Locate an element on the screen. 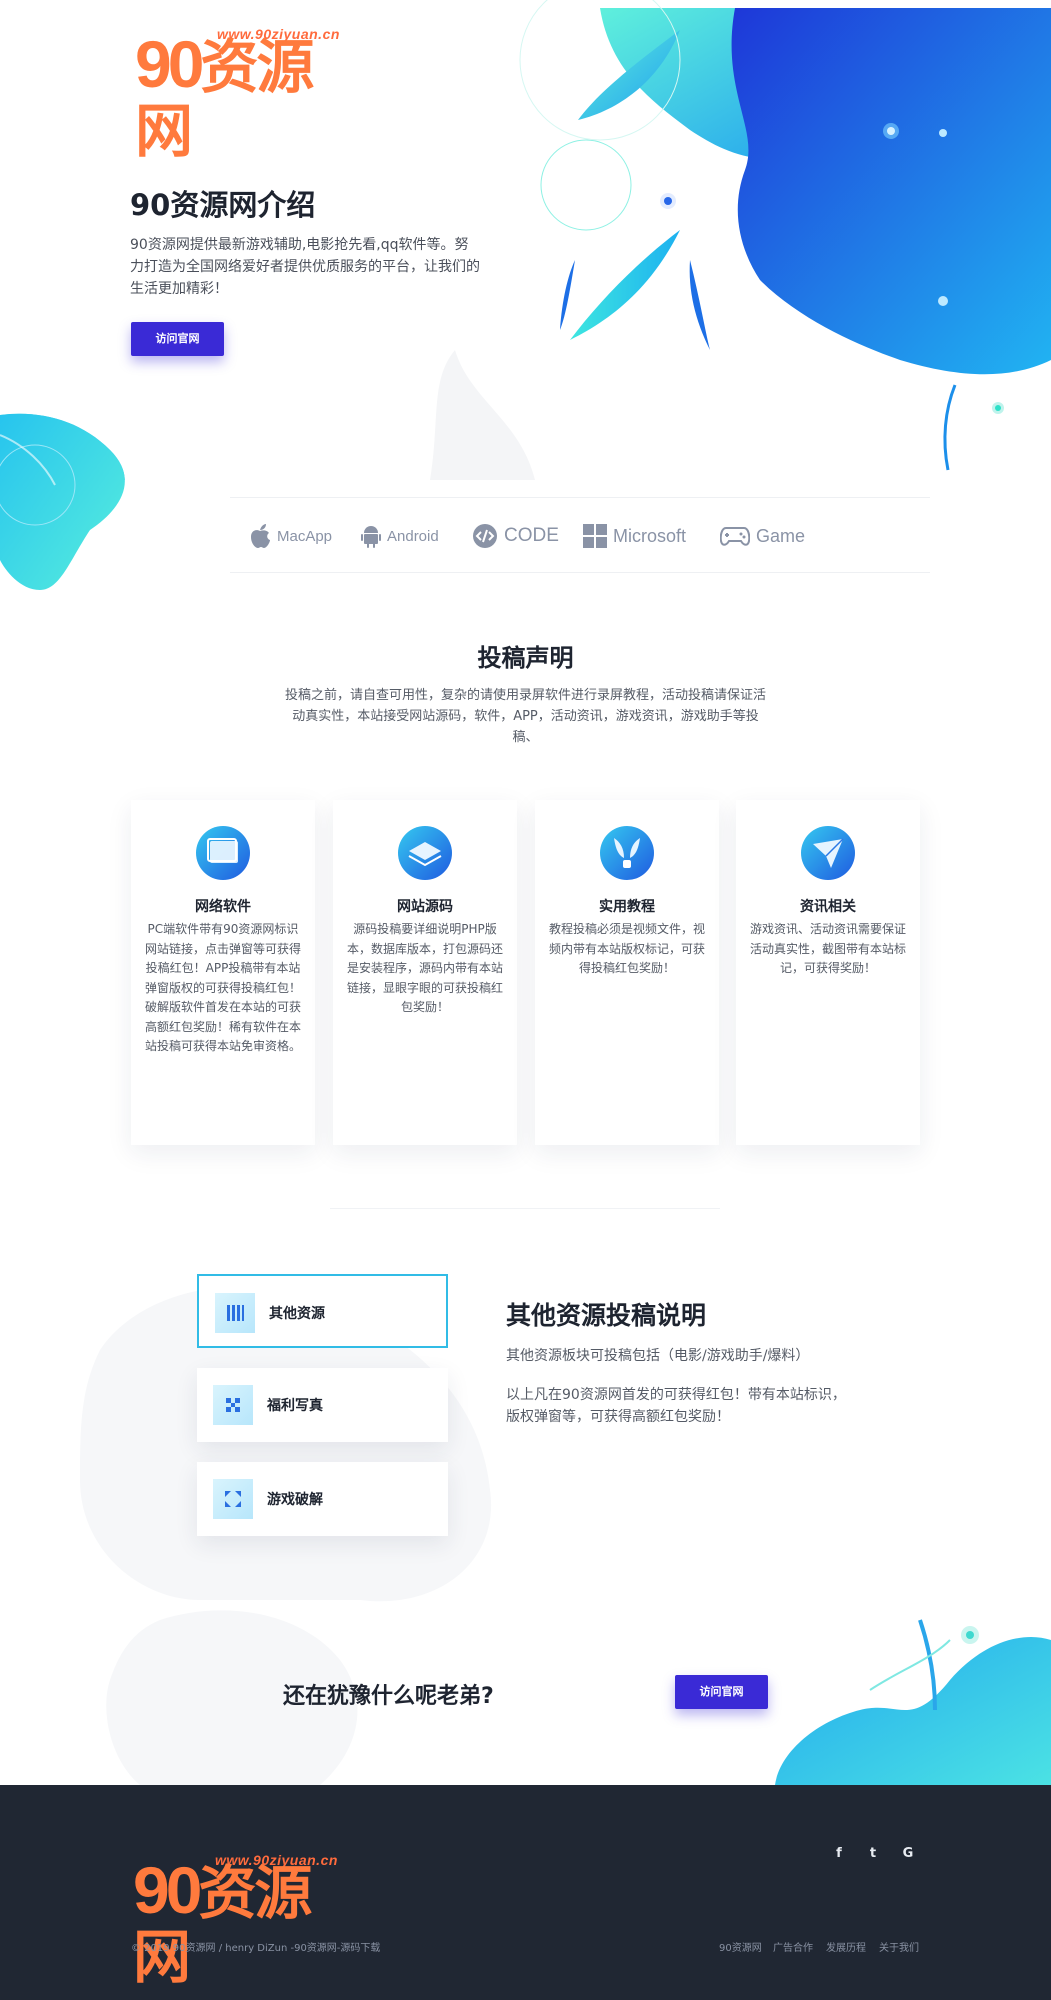 Image resolution: width=1051 pixels, height=2000 pixels. footer-logo: www.90ziyuan.cn 90资源网 is located at coordinates (238, 1920).